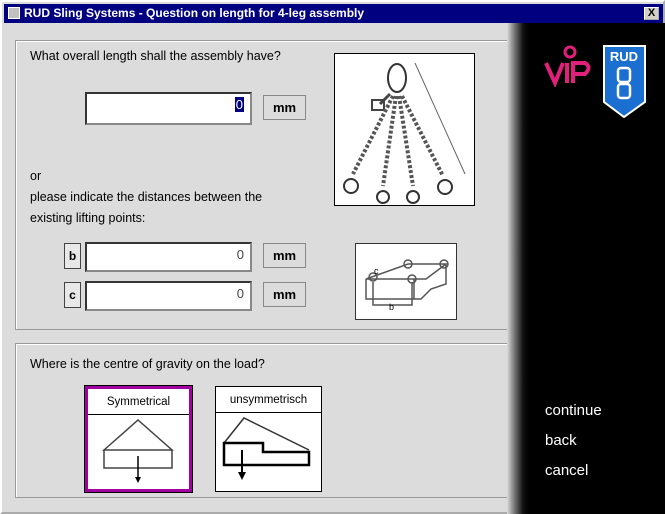 The height and width of the screenshot is (514, 665). Describe the element at coordinates (624, 56) in the screenshot. I see `svg-text: RUD` at that location.